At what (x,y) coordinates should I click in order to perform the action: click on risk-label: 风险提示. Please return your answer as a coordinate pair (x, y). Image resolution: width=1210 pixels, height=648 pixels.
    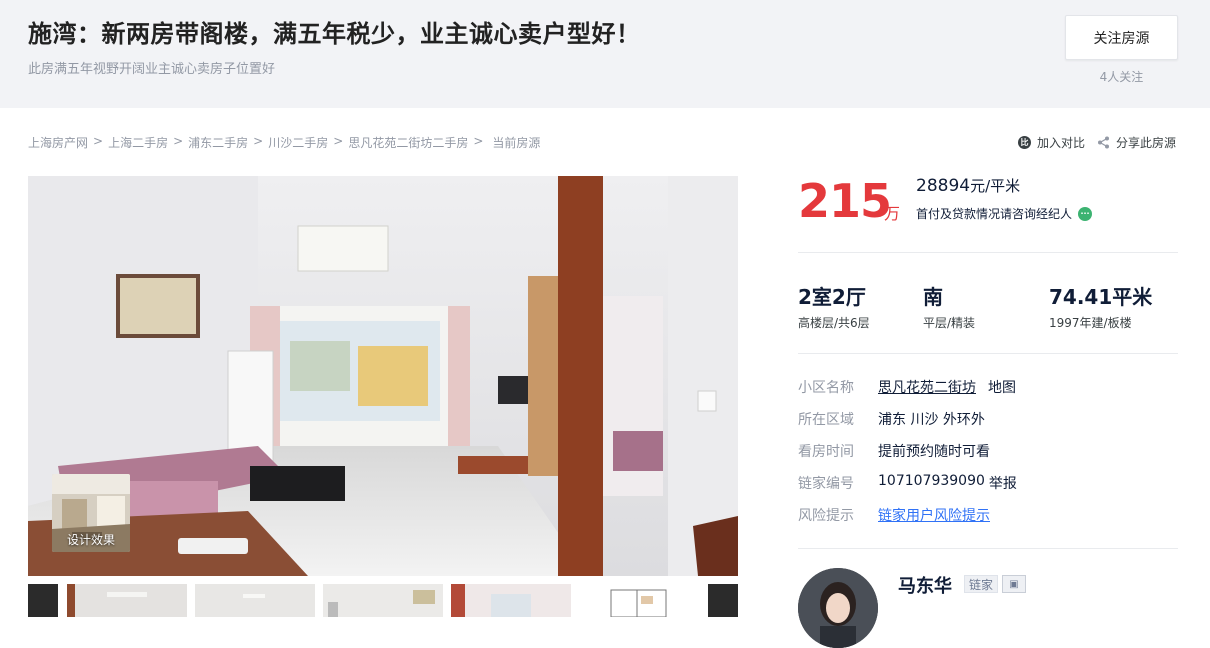
    Looking at the image, I should click on (826, 516).